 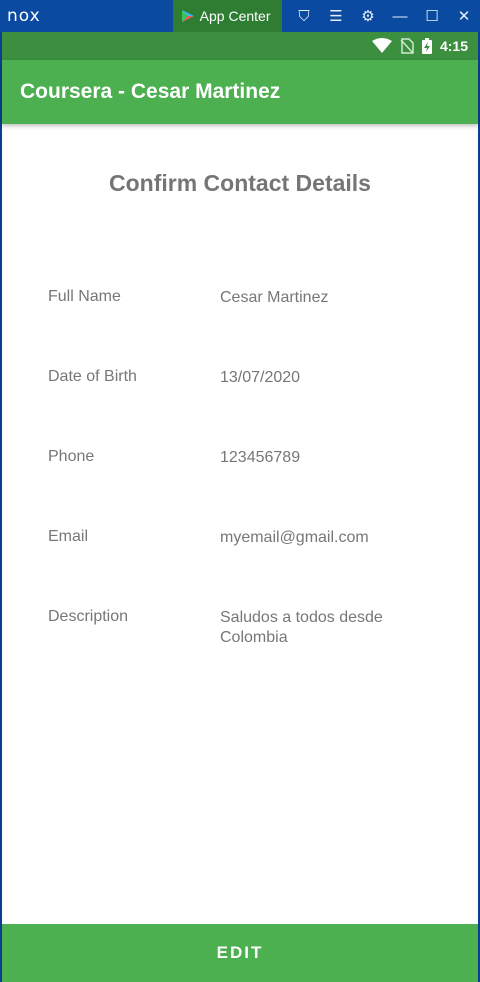 I want to click on field-row-phone: Phone 123456789, so click(x=248, y=458).